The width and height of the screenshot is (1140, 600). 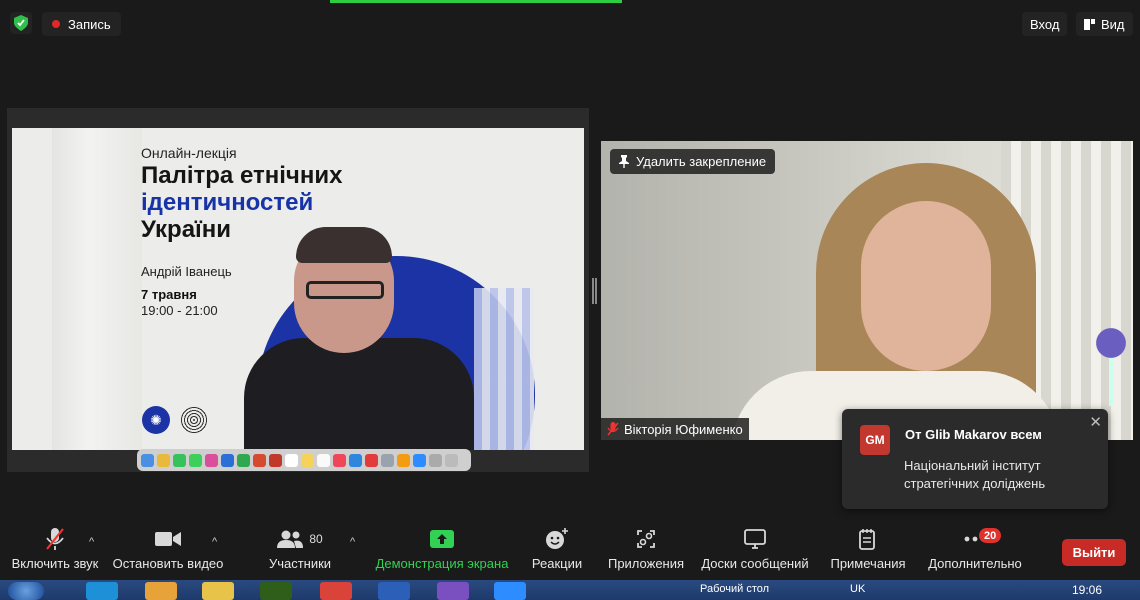 I want to click on safari-icon, so click(x=355, y=460).